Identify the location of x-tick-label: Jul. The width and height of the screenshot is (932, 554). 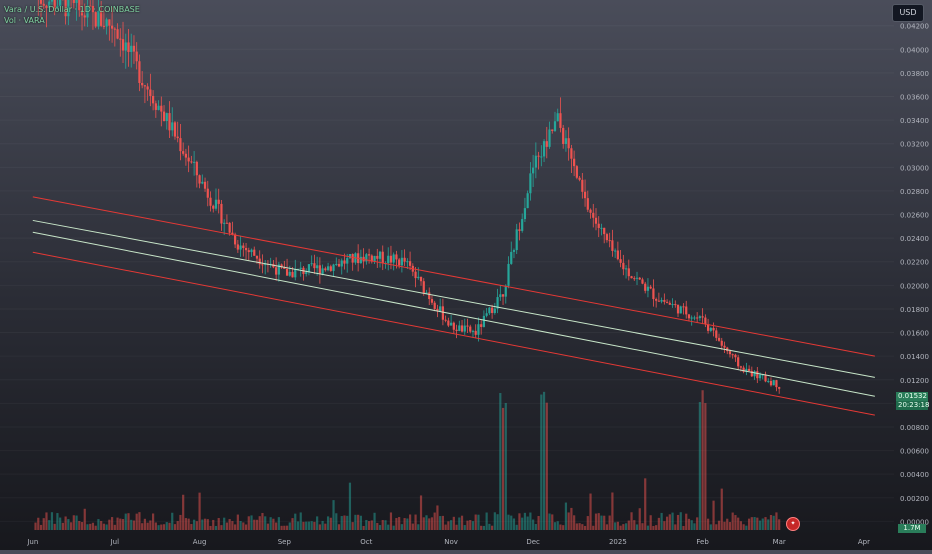
(115, 542).